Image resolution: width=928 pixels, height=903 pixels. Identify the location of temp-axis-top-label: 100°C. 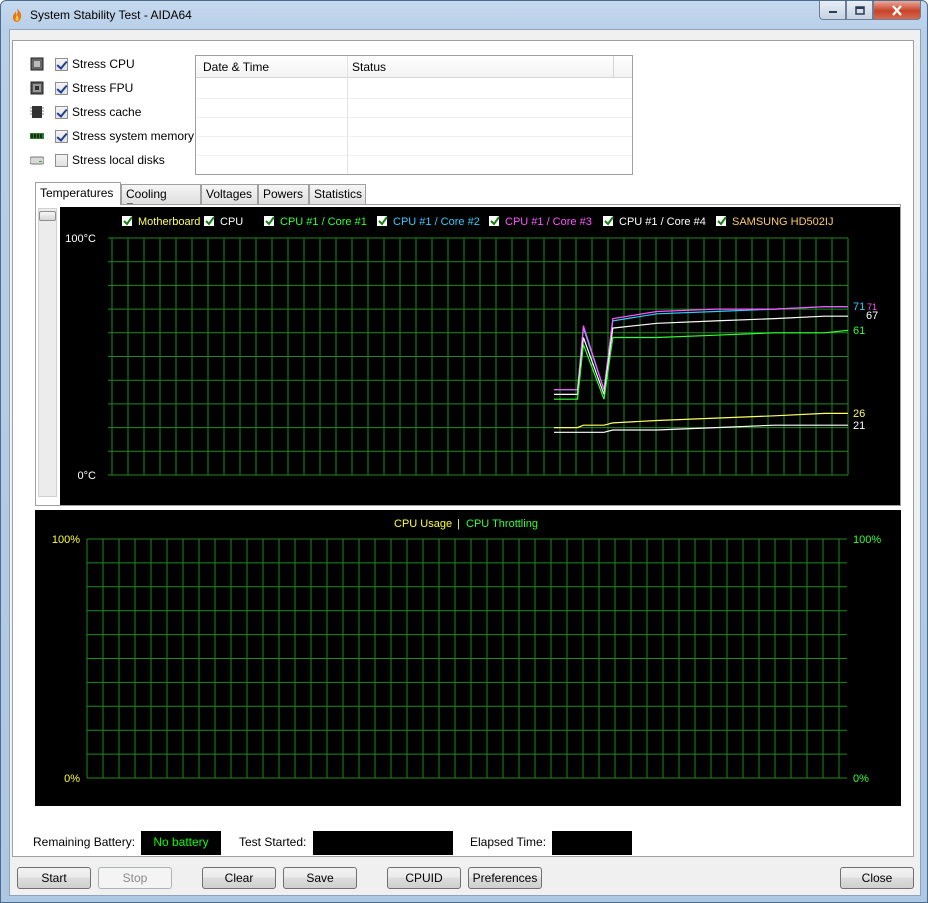
(80, 239).